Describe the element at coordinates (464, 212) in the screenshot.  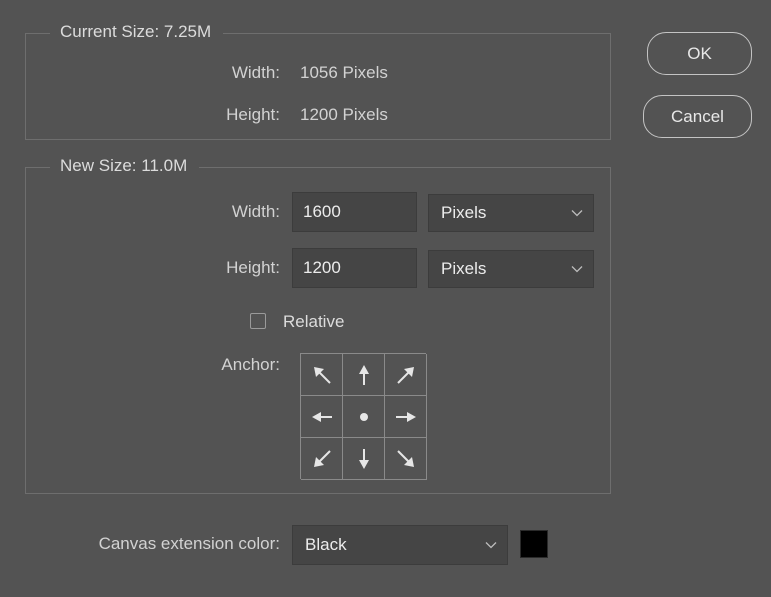
I see `width-unit-value: Pixels` at that location.